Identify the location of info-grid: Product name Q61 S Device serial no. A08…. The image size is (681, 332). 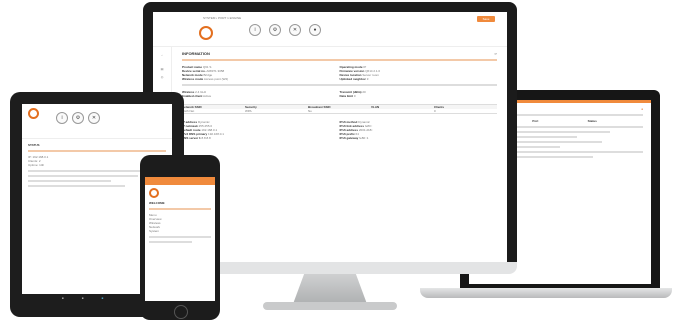
(339, 73).